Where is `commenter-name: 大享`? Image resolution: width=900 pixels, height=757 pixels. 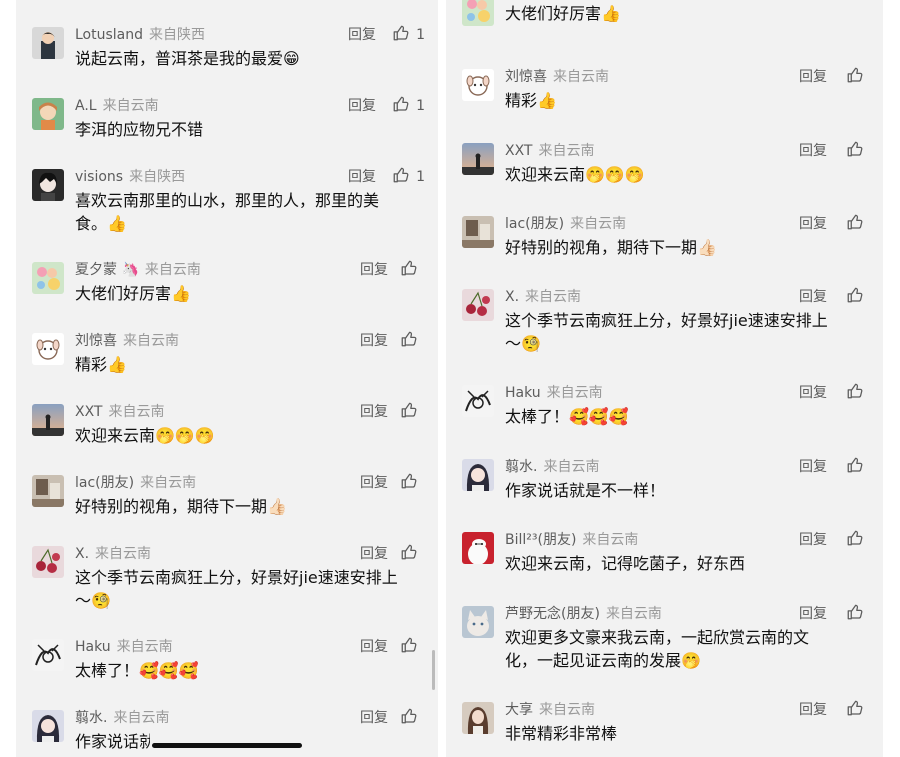 commenter-name: 大享 is located at coordinates (519, 710).